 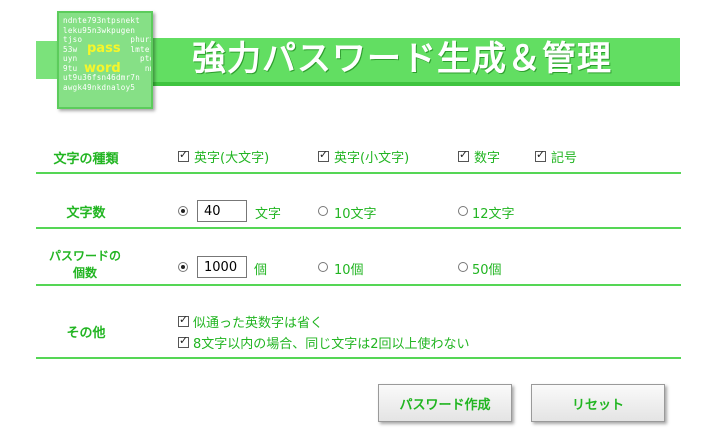 I want to click on char-count-custom-radio, so click(x=183, y=211).